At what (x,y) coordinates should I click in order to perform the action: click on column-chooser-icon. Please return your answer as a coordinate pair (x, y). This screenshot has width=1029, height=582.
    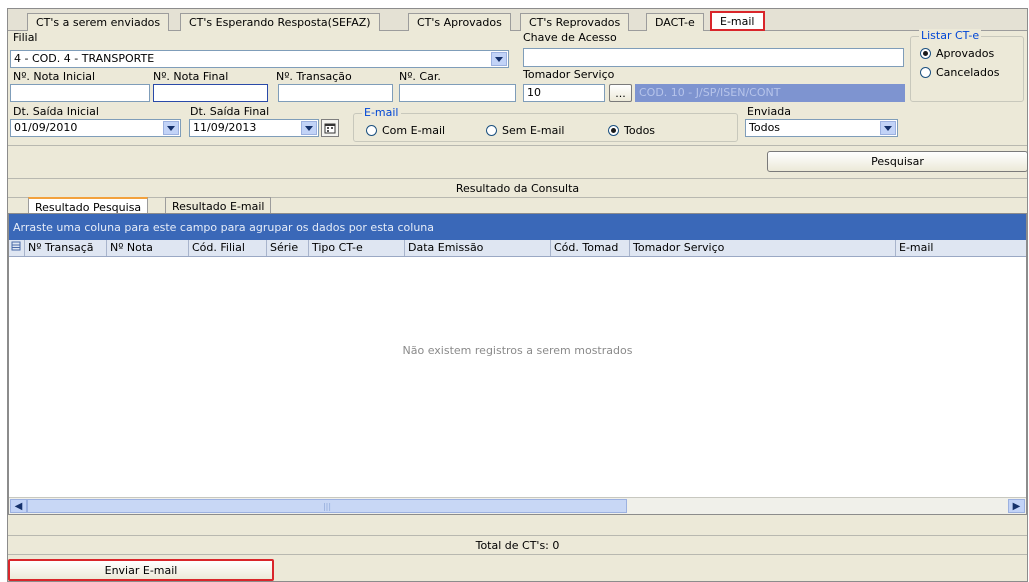
    Looking at the image, I should click on (17, 248).